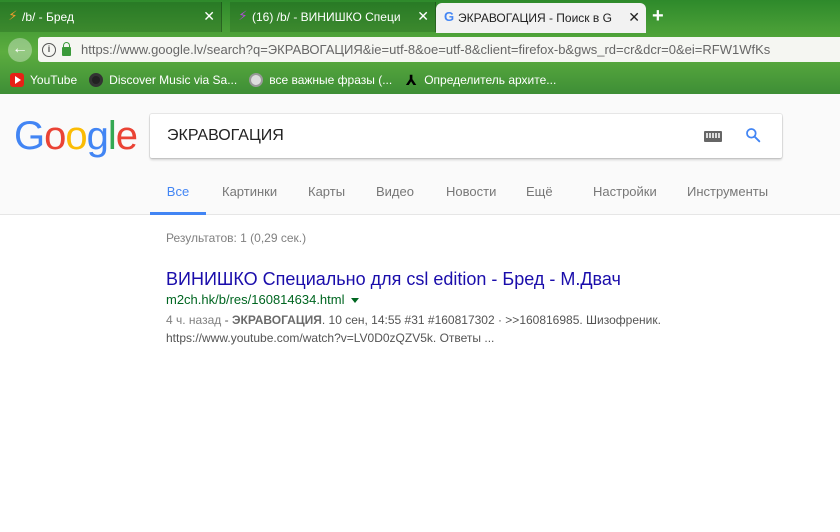  Describe the element at coordinates (411, 79) in the screenshot. I see `architect-icon: ⅄` at that location.